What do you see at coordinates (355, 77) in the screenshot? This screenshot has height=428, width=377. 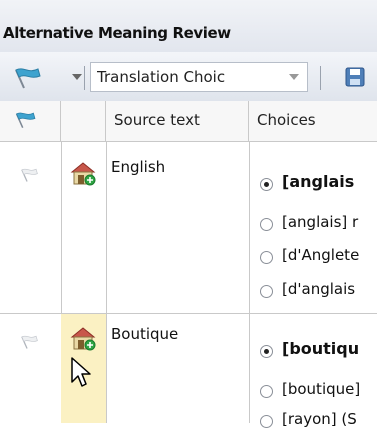 I see `save-icon` at bounding box center [355, 77].